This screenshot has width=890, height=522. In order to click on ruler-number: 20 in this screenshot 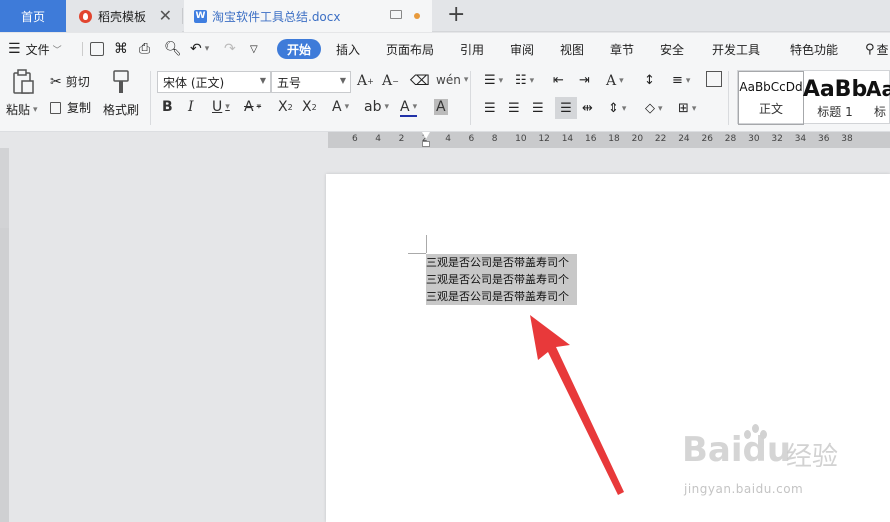, I will do `click(637, 139)`.